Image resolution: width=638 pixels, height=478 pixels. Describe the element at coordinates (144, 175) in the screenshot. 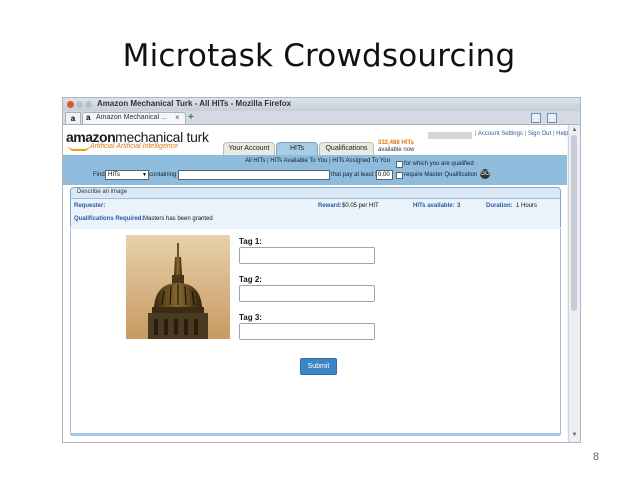

I see `chevron-down-icon: ▼` at that location.